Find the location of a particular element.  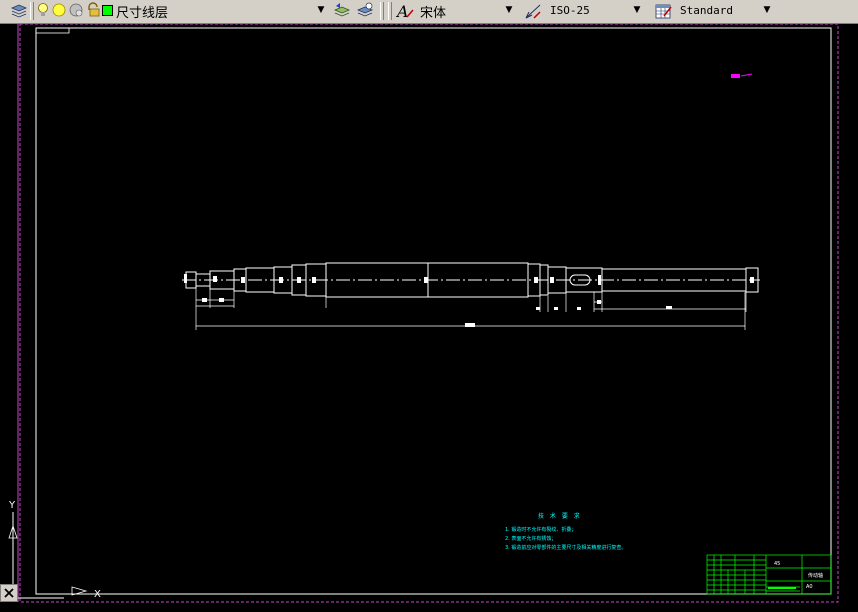

lightbulb-icon is located at coordinates (43, 12).